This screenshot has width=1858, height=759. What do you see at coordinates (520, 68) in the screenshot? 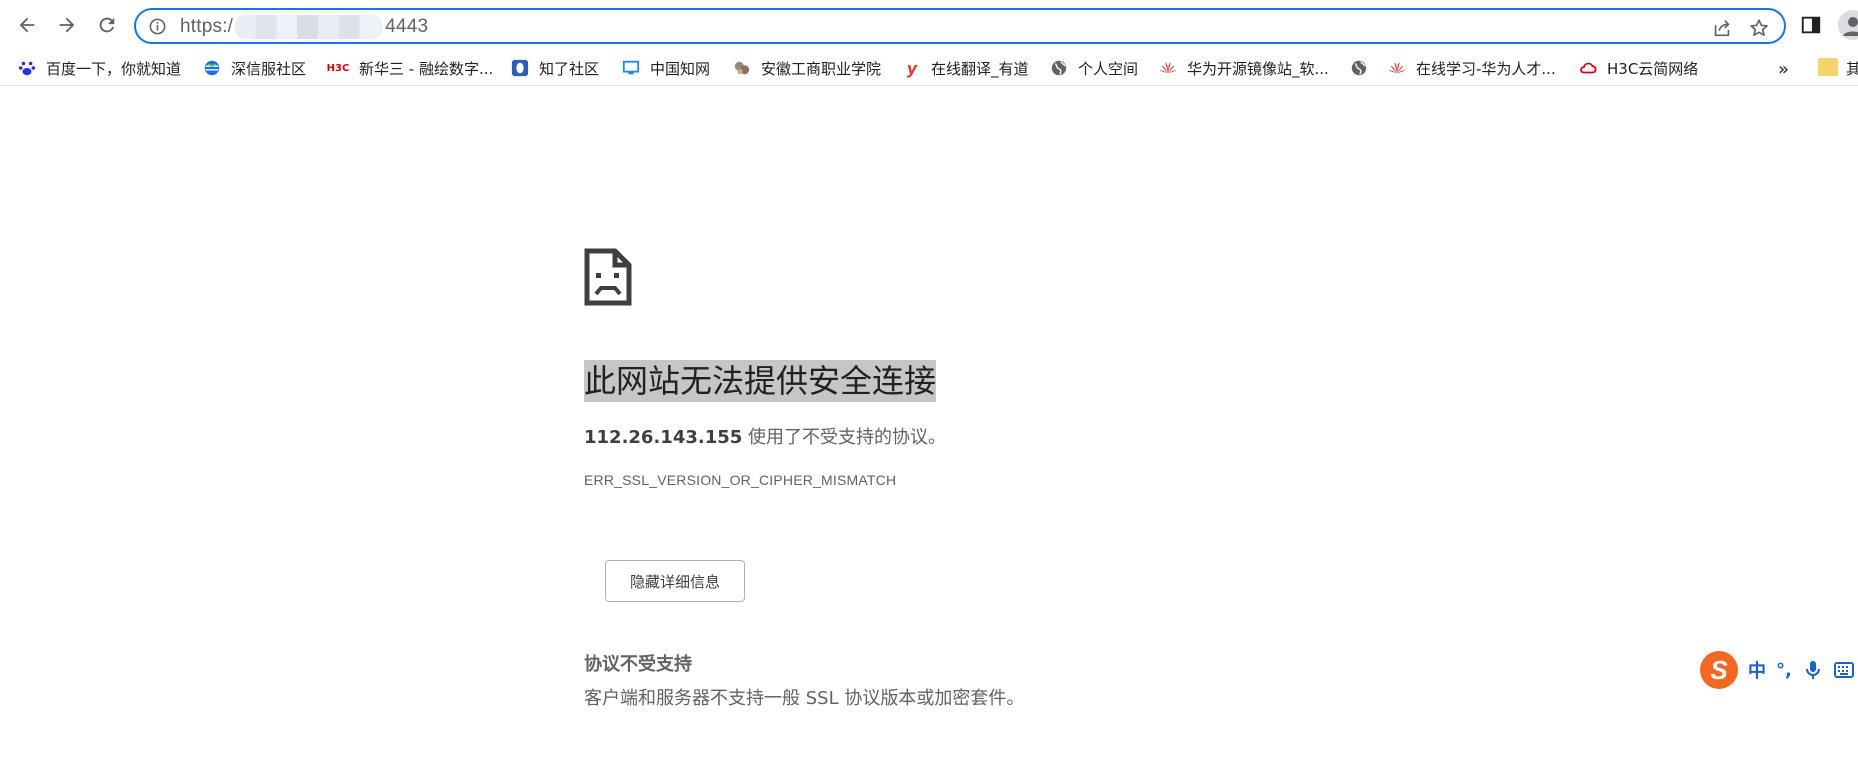
I see `zhiliao-icon` at bounding box center [520, 68].